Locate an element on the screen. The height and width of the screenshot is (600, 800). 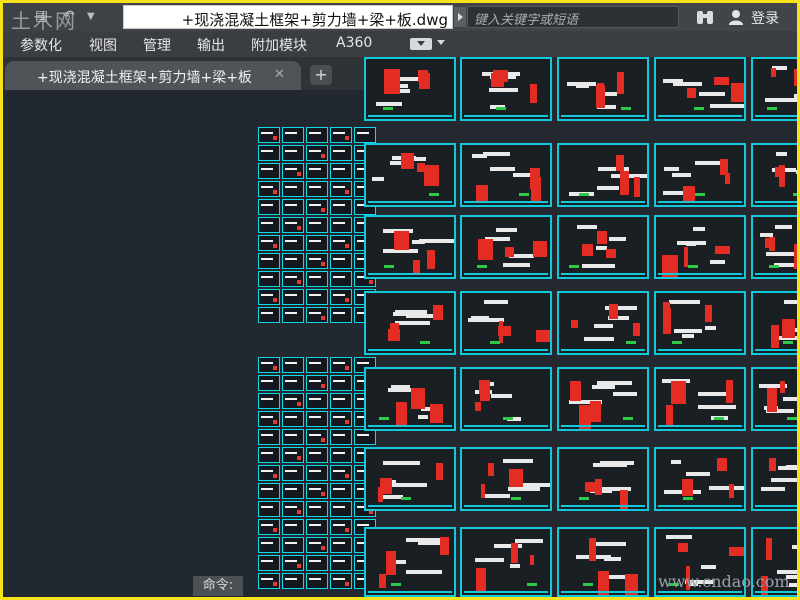
menu-parametric: 参数化 is located at coordinates (41, 45).